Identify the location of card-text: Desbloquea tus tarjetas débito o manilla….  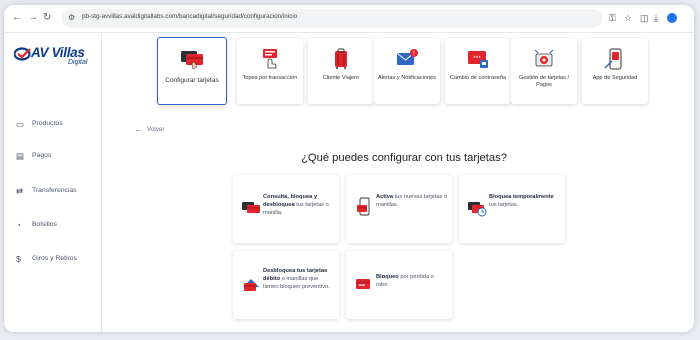
(296, 279).